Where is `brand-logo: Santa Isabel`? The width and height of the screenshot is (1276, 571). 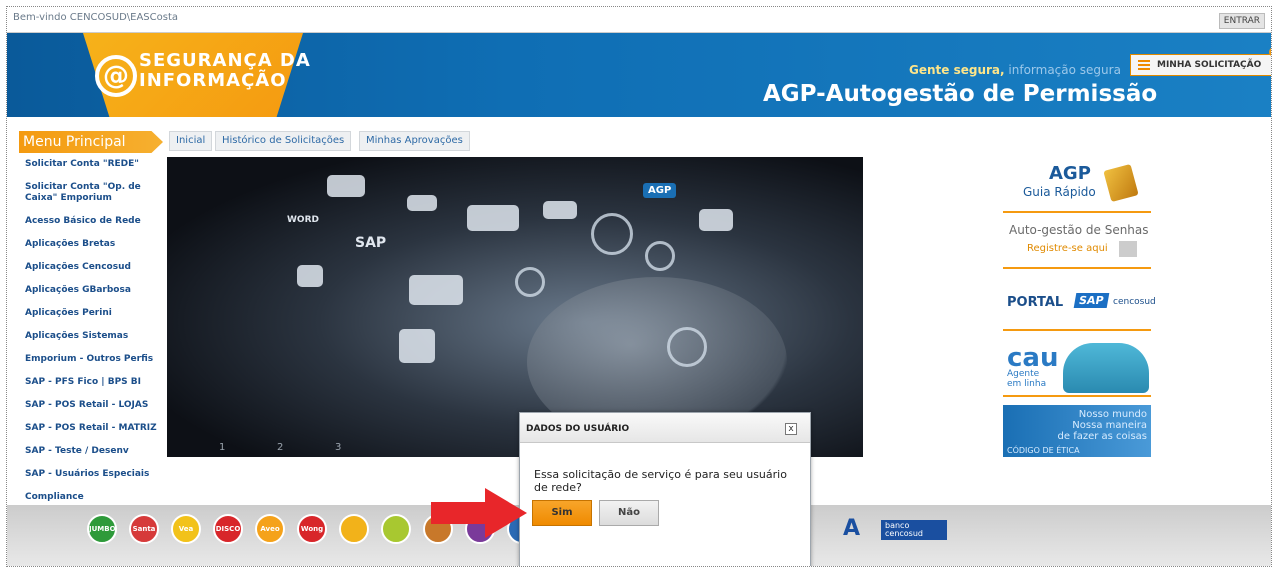 brand-logo: Santa Isabel is located at coordinates (144, 529).